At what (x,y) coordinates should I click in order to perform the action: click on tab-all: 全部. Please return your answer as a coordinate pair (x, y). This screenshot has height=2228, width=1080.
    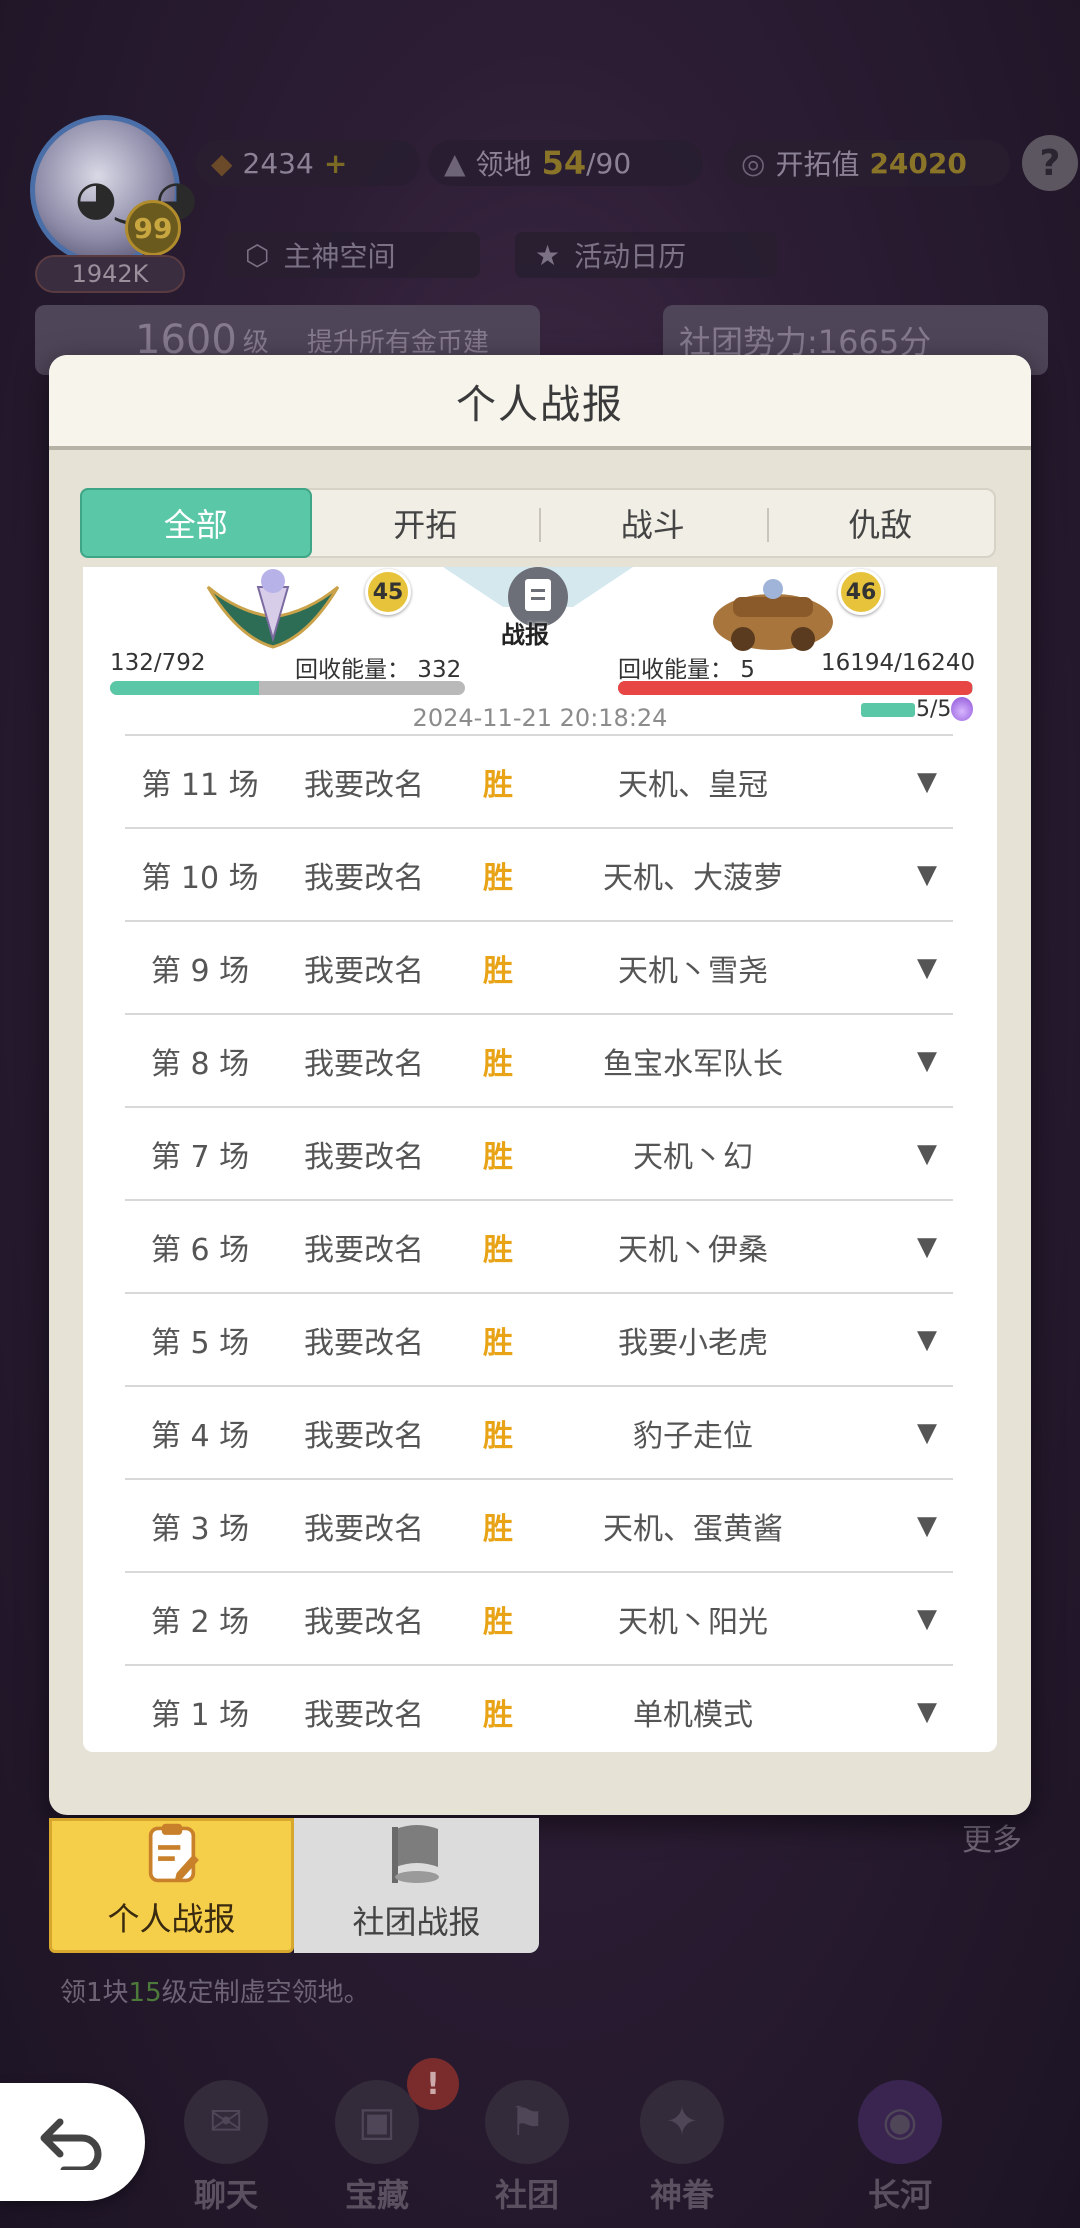
    Looking at the image, I should click on (196, 523).